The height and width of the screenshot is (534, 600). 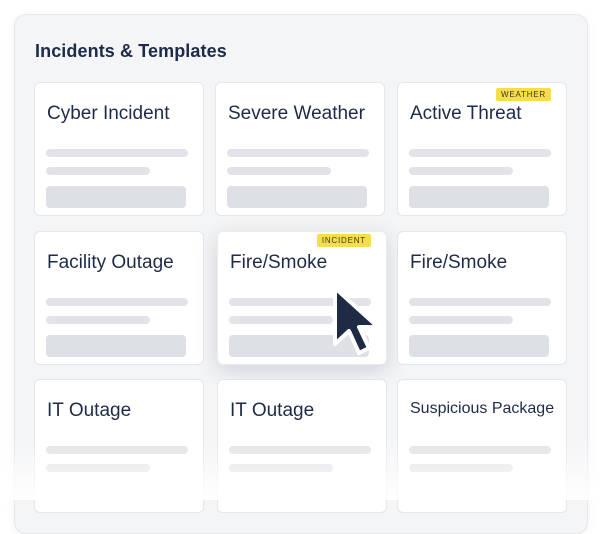 What do you see at coordinates (110, 262) in the screenshot?
I see `card-title: Facility Outage` at bounding box center [110, 262].